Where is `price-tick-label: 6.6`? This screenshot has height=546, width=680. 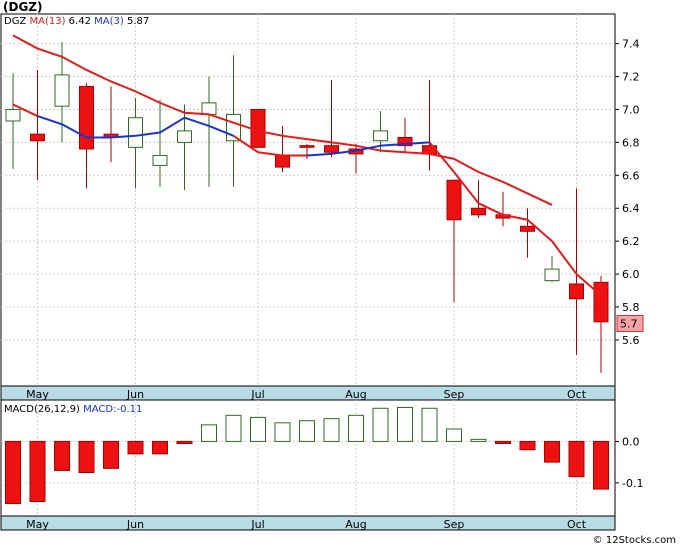 price-tick-label: 6.6 is located at coordinates (631, 175).